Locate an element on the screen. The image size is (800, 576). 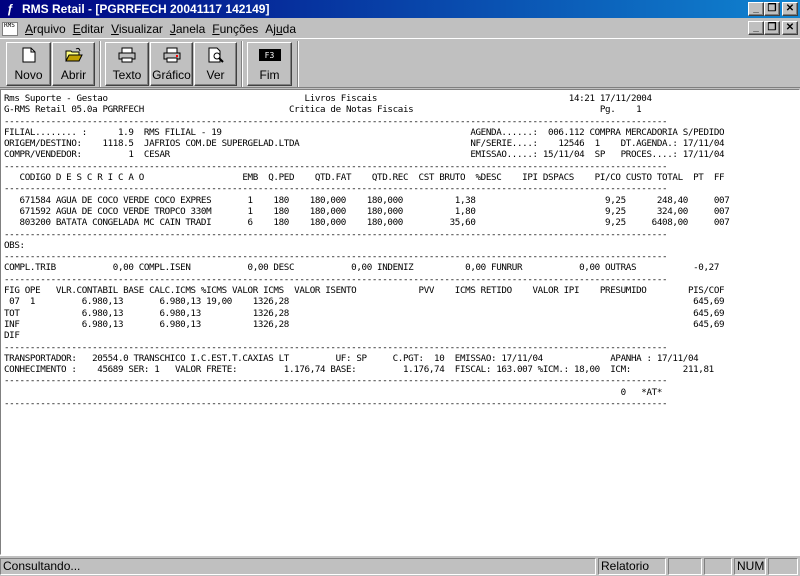
menu-janela-label: anela is located at coordinates (190, 28).